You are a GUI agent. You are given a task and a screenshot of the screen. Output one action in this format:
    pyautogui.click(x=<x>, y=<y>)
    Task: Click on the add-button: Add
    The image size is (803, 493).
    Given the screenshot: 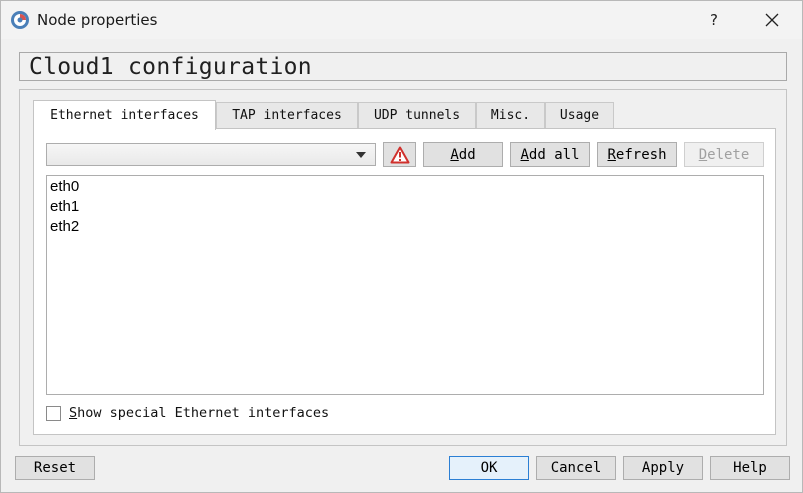 What is the action you would take?
    pyautogui.click(x=463, y=154)
    